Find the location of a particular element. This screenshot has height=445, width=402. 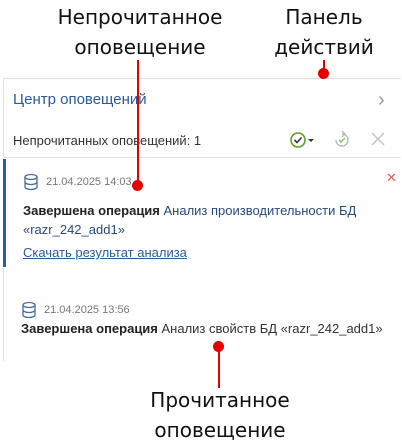

notification-message: Анализ свойств БД «razr_242_add1» is located at coordinates (270, 328).